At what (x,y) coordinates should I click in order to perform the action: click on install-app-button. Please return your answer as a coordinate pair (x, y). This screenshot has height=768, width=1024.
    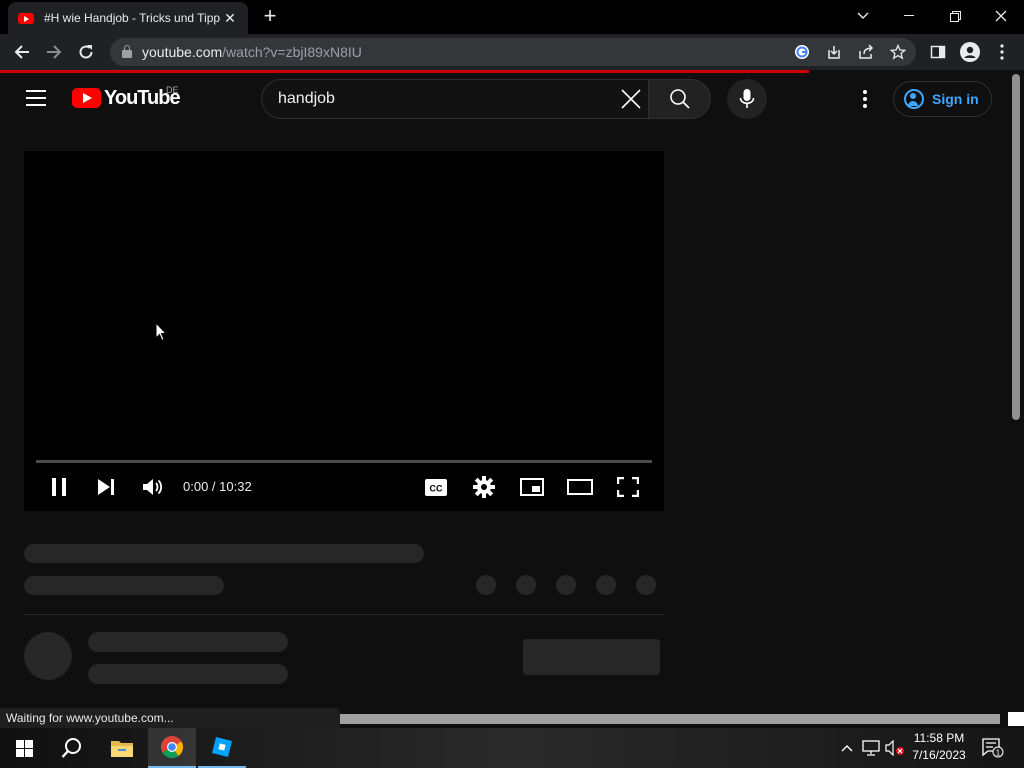
    Looking at the image, I should click on (834, 52).